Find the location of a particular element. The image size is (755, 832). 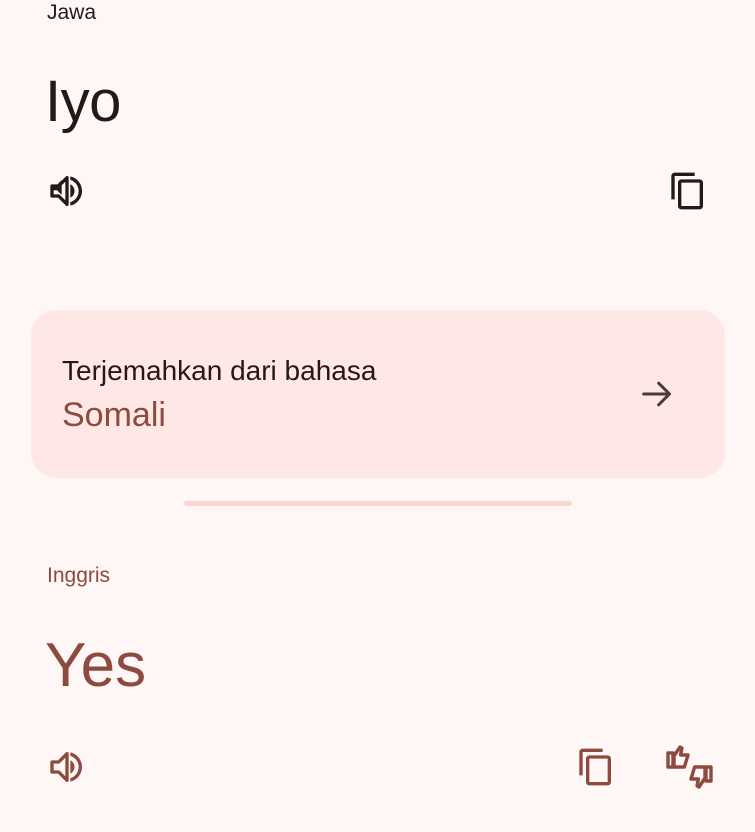

target-speak-button is located at coordinates (67, 769).